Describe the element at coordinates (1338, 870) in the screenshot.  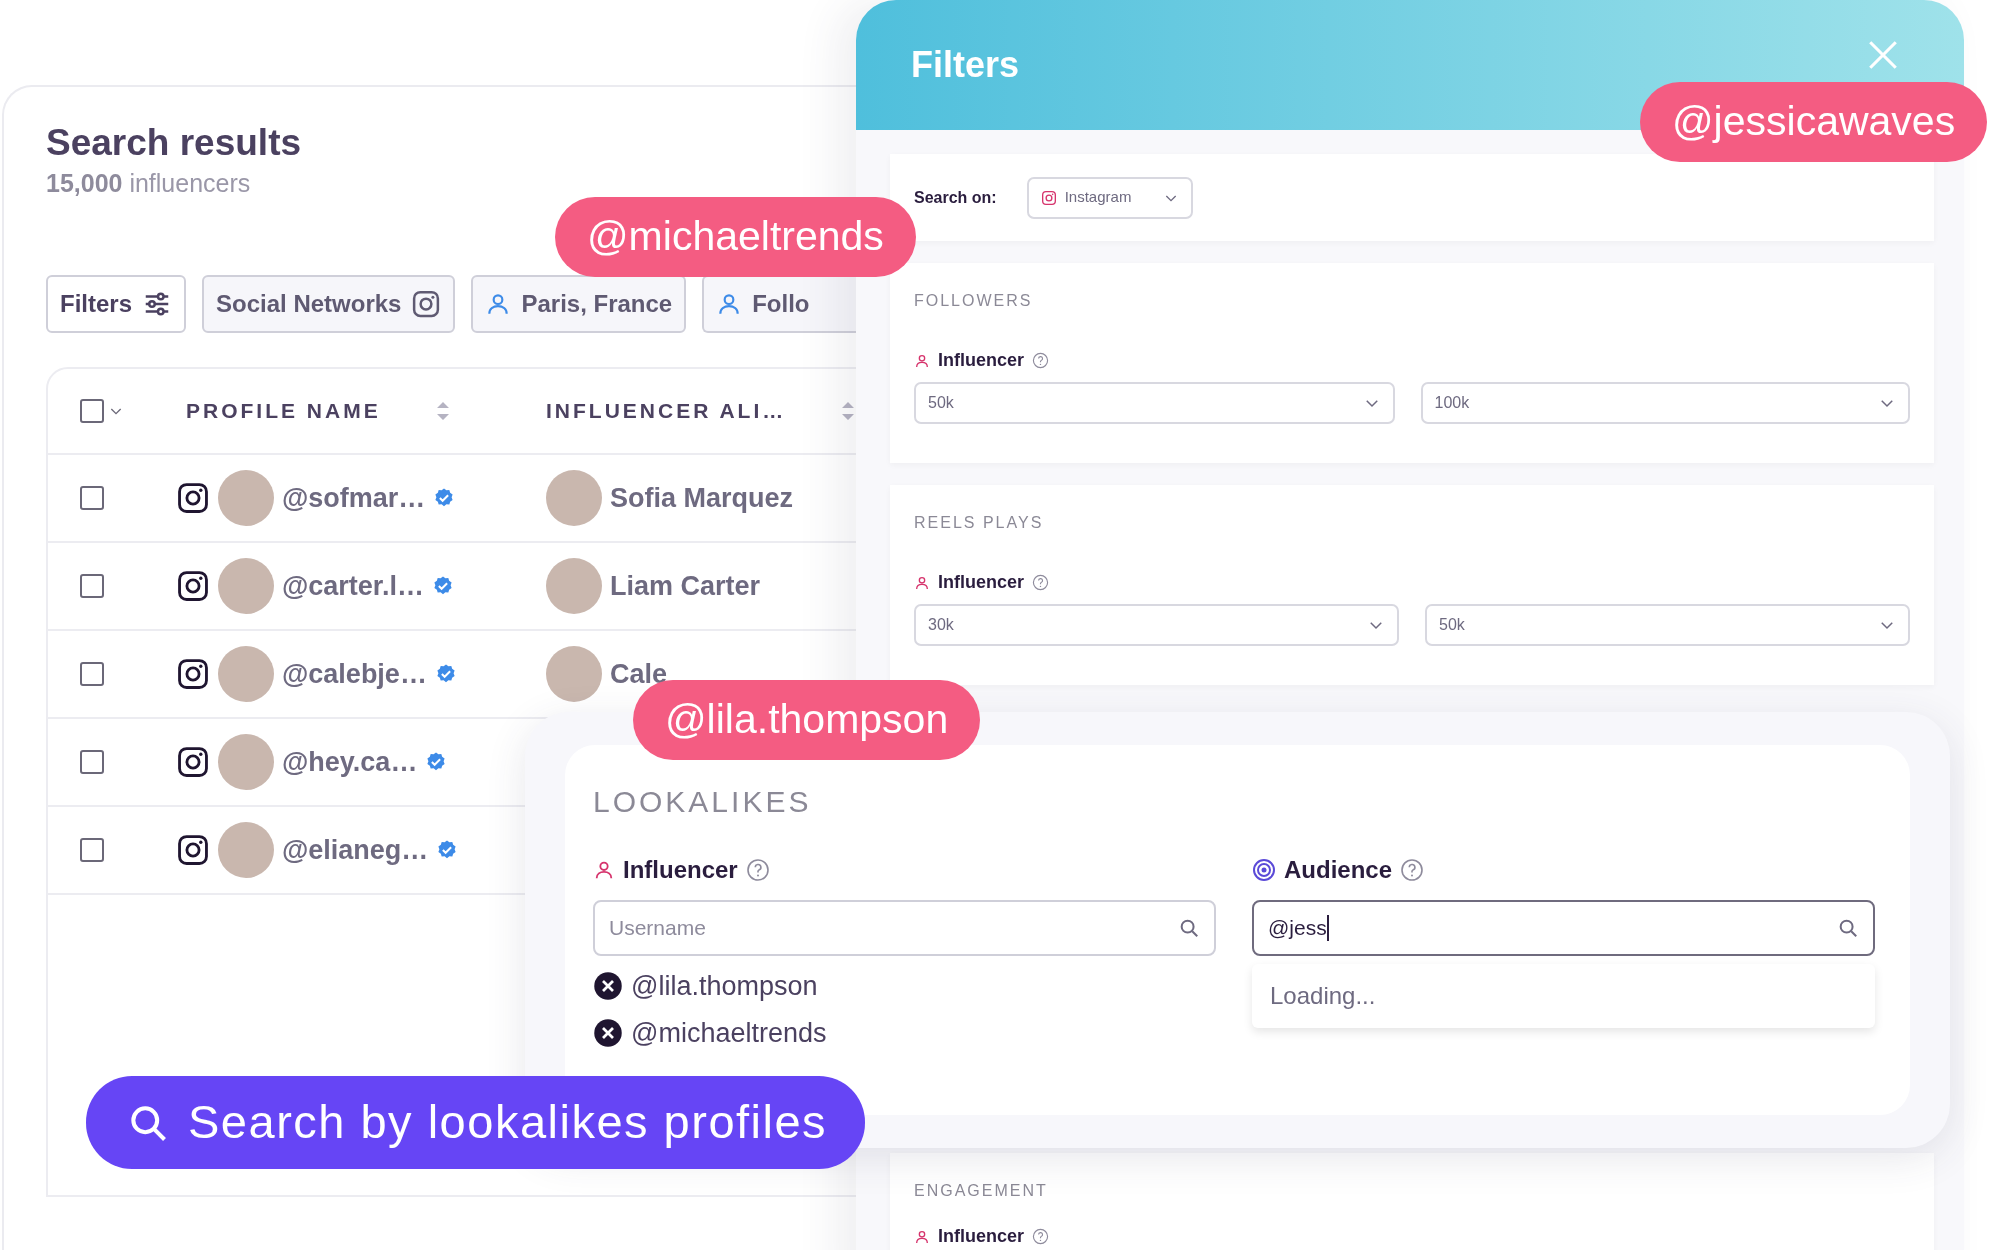
I see `field-label: Audience` at that location.